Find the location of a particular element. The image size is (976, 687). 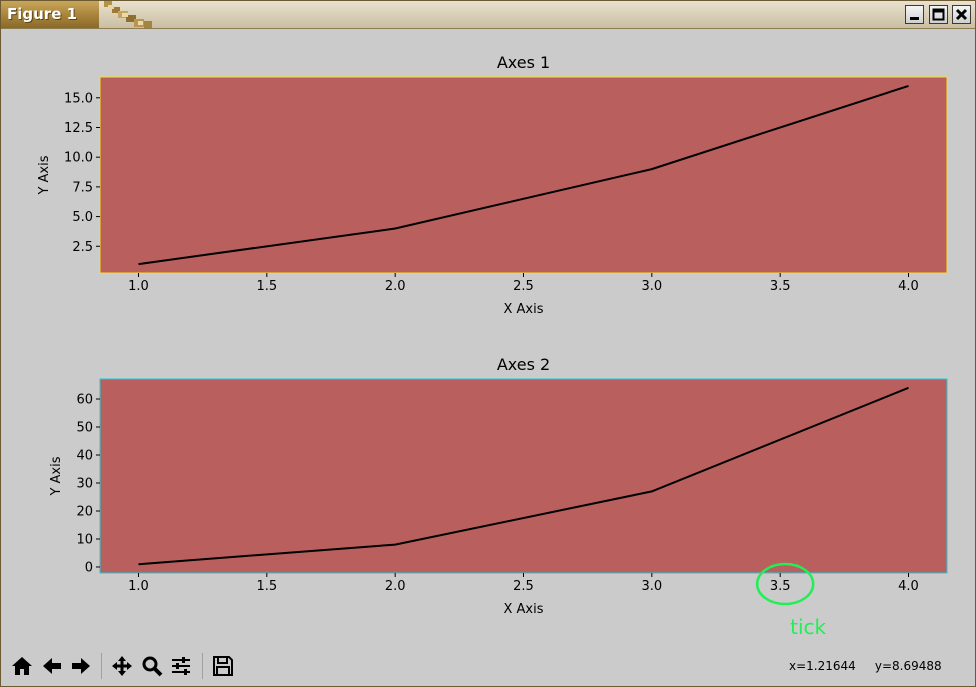

maximize-button is located at coordinates (938, 14).